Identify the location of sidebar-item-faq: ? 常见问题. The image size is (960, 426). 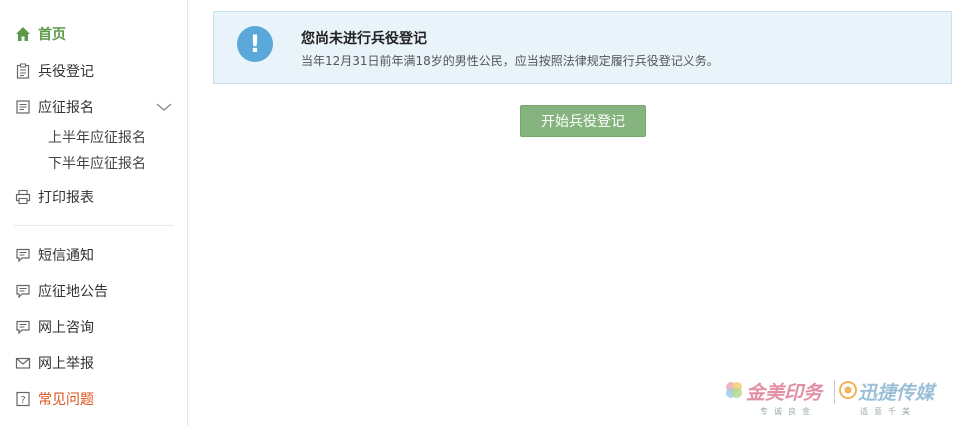
(98, 399).